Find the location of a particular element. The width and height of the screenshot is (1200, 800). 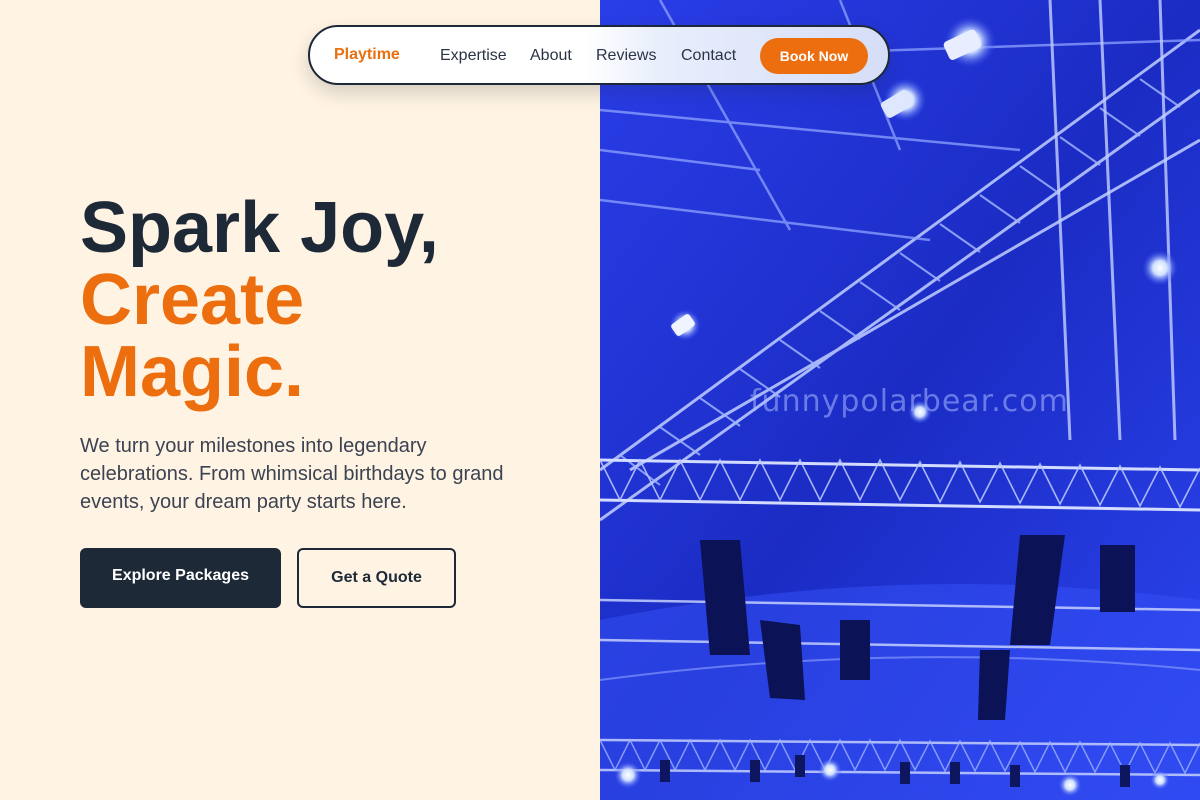

nav-link-reviews: Reviews is located at coordinates (626, 56).